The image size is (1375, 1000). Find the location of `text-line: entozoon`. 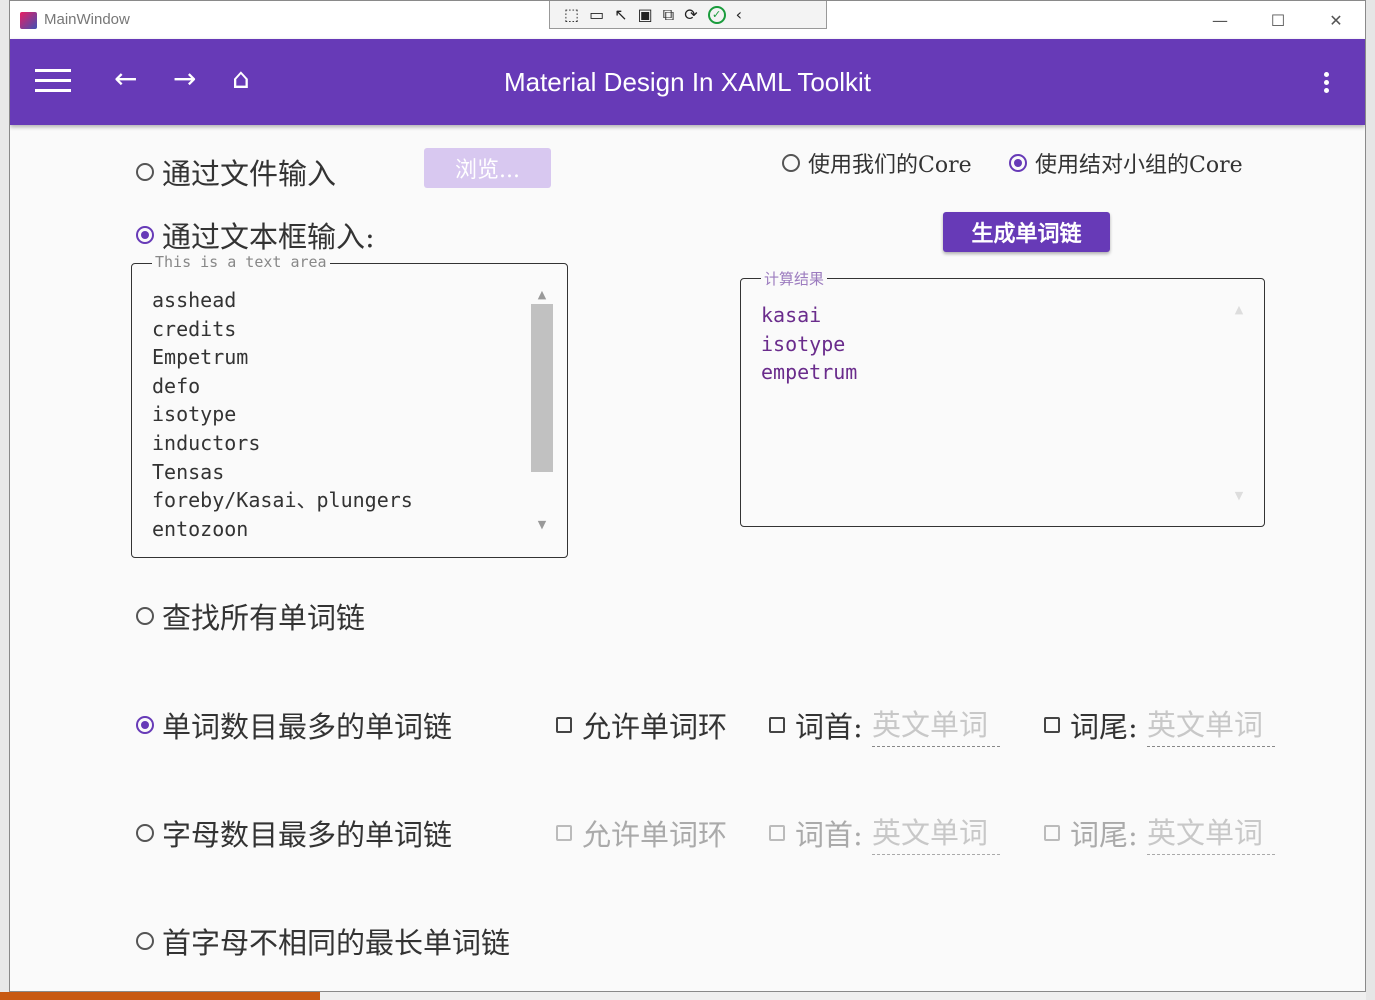

text-line: entozoon is located at coordinates (200, 528).